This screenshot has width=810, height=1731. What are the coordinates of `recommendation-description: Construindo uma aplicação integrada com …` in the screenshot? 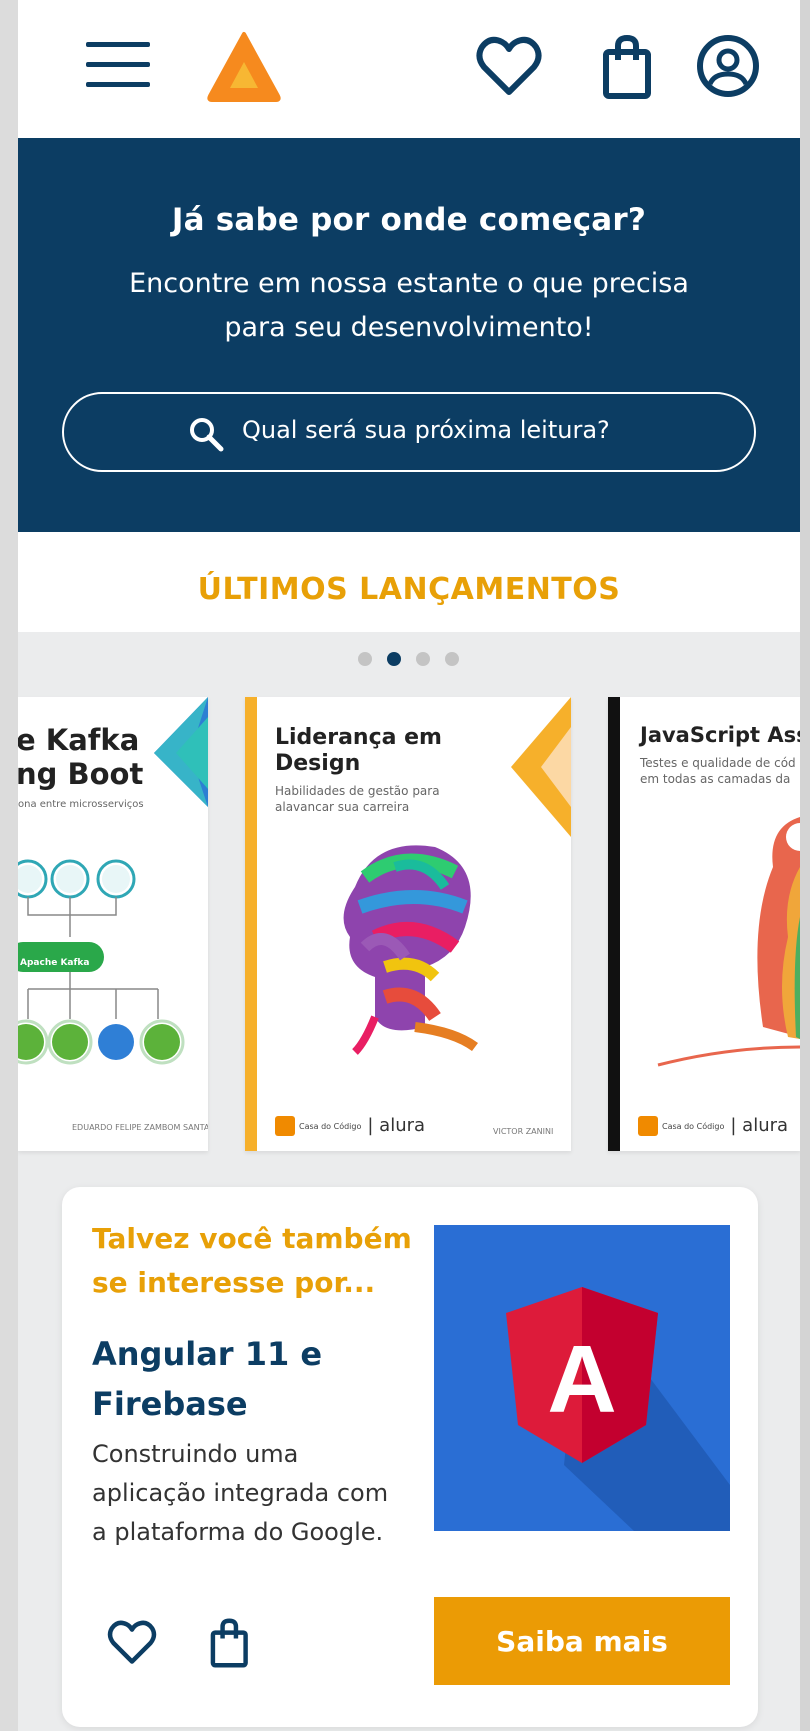 It's located at (240, 1493).